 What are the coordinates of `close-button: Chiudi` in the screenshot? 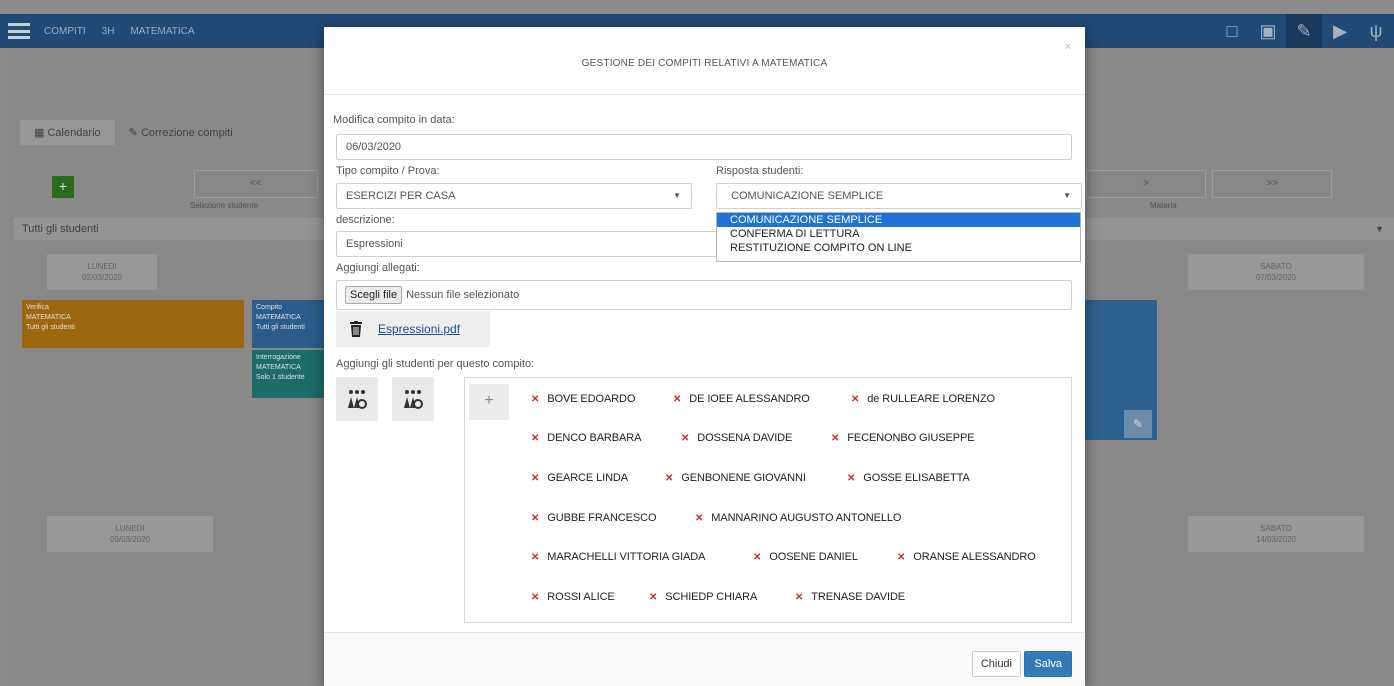 It's located at (996, 664).